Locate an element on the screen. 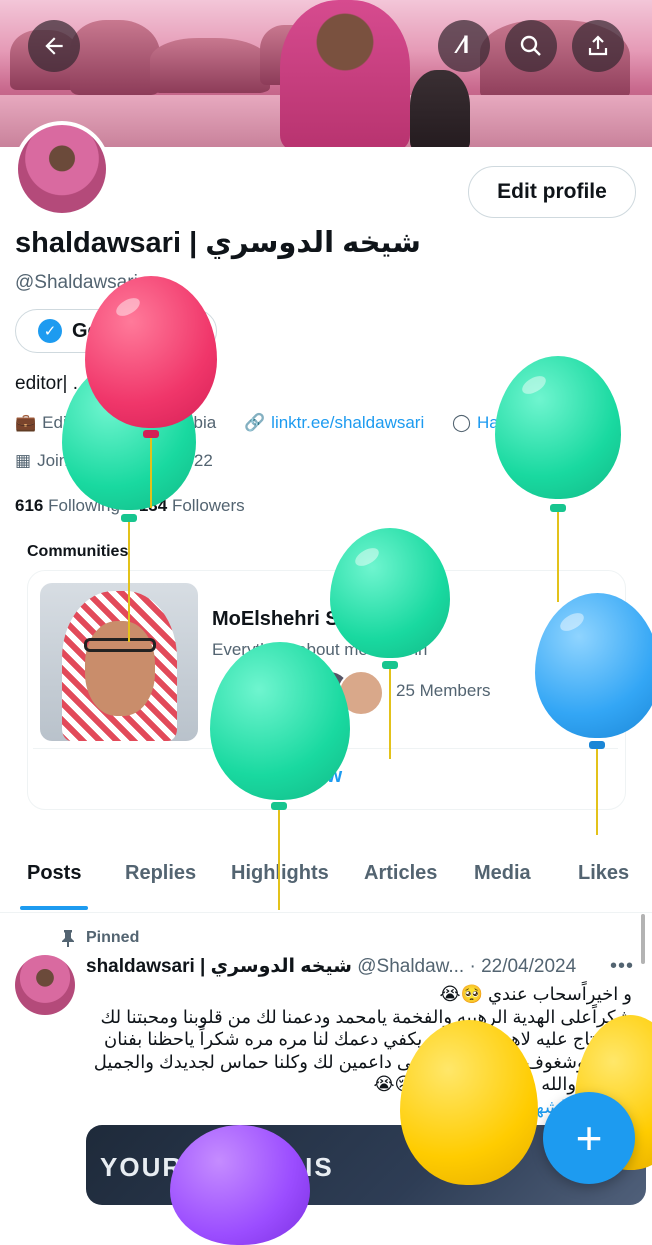 The image size is (652, 1245). member-avatars is located at coordinates (300, 693).